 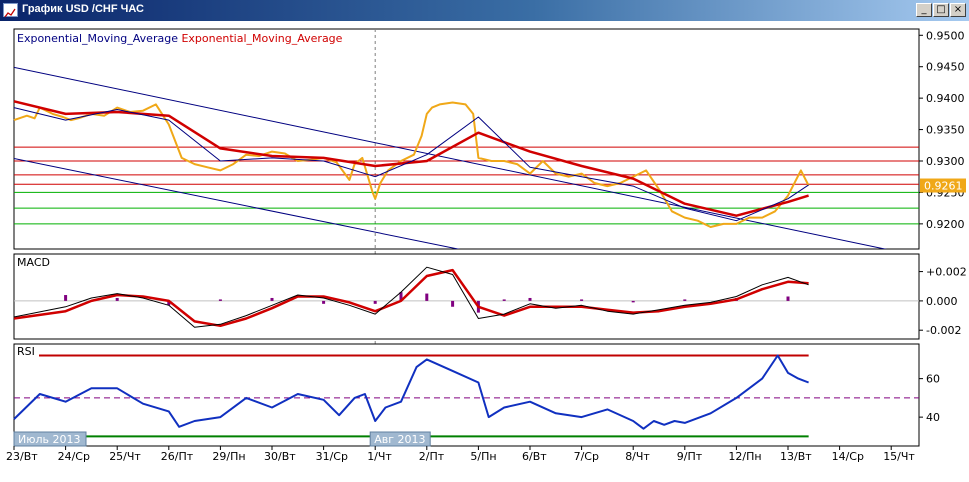 What do you see at coordinates (33, 262) in the screenshot?
I see `macd-title: MACD` at bounding box center [33, 262].